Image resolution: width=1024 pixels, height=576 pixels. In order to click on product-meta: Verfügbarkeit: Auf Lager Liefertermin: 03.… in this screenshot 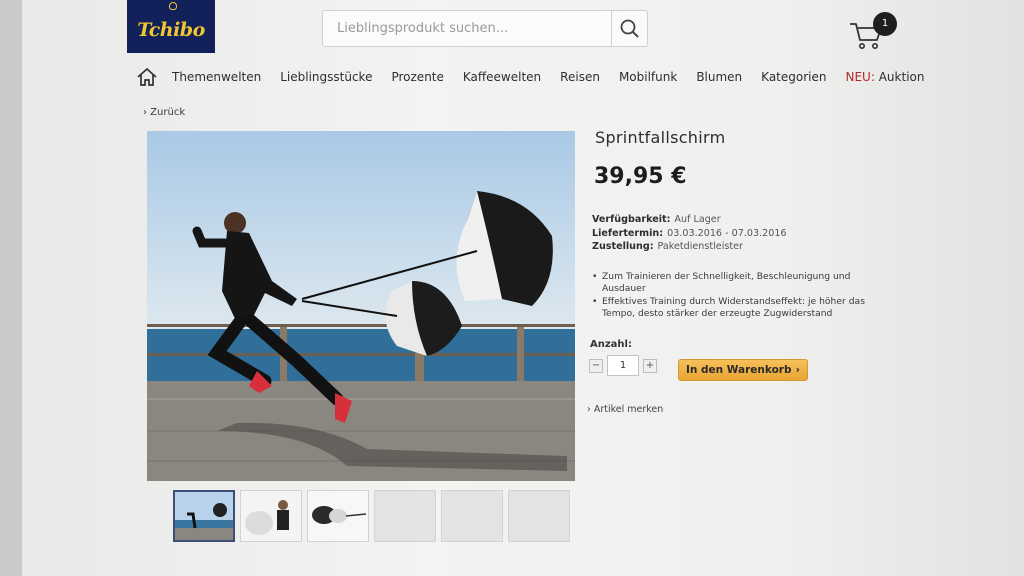, I will do `click(689, 233)`.